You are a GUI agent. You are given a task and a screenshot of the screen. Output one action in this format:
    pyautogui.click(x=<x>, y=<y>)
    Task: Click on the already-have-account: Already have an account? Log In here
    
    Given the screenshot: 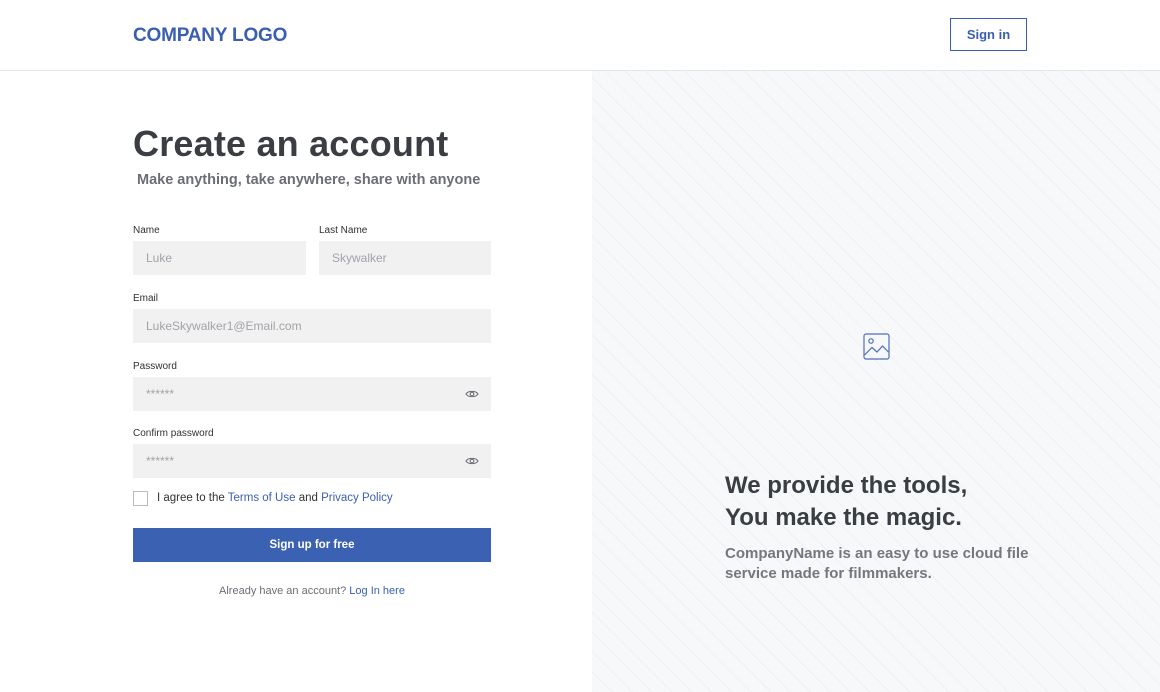 What is the action you would take?
    pyautogui.click(x=312, y=591)
    